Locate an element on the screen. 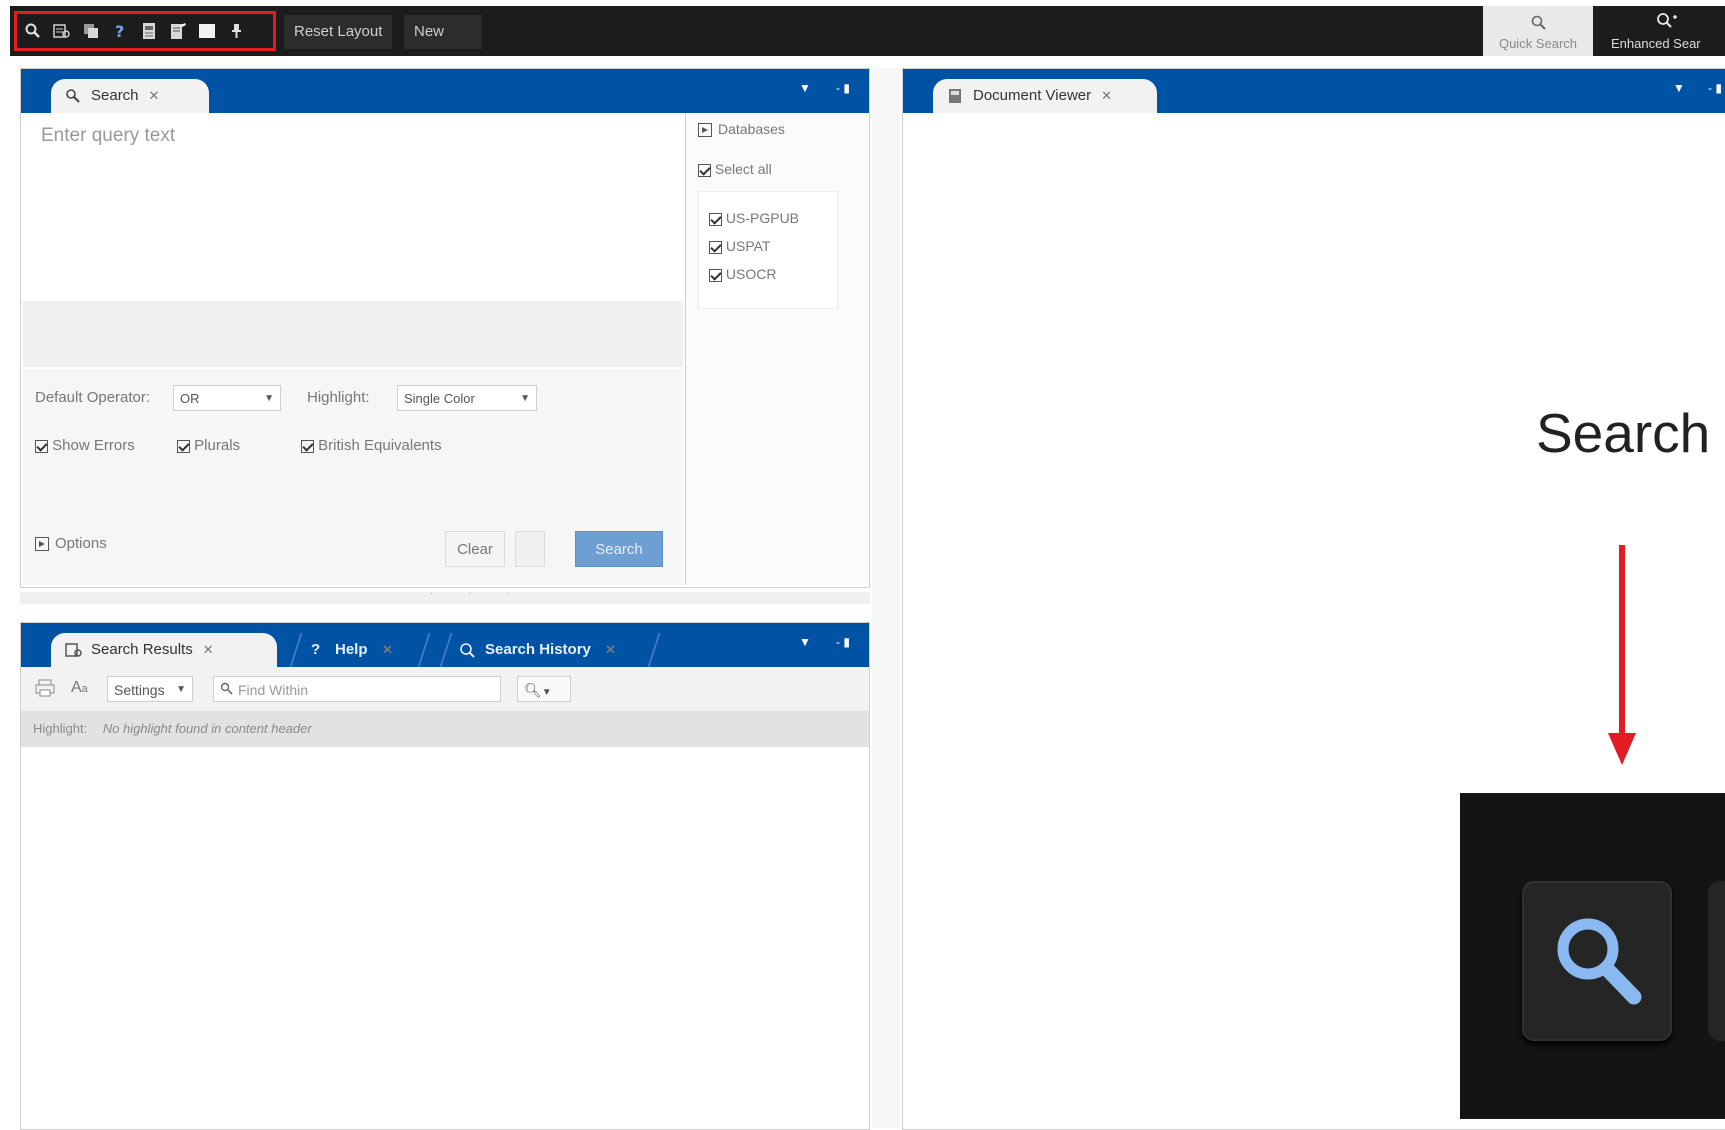 The width and height of the screenshot is (1725, 1130). show-errors-option: Show Errors is located at coordinates (85, 445).